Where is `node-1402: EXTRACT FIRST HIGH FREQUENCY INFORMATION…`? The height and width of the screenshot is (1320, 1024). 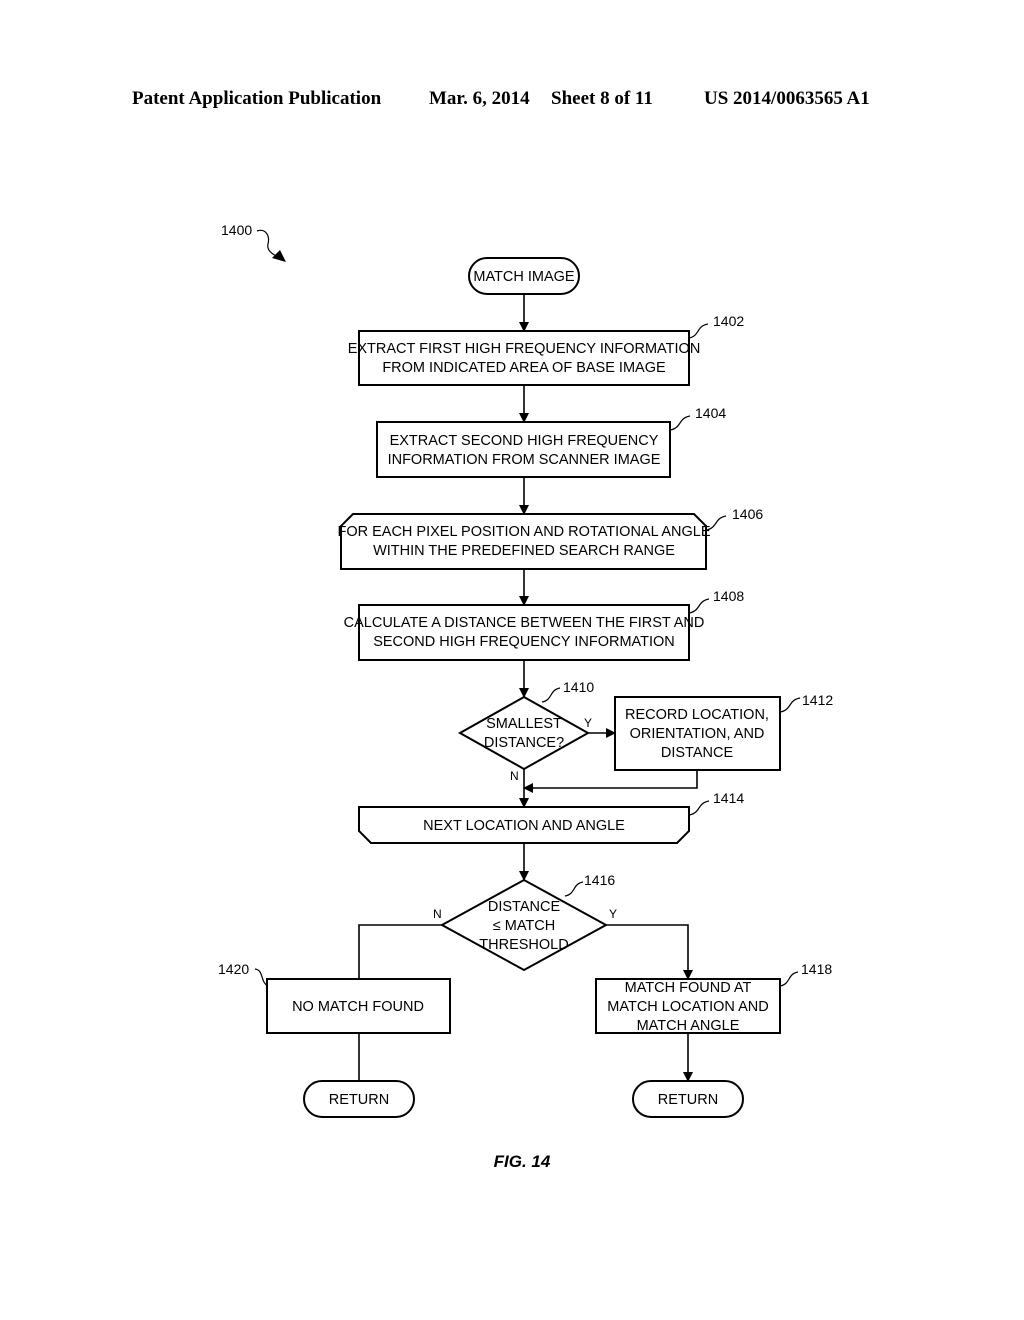 node-1402: EXTRACT FIRST HIGH FREQUENCY INFORMATION… is located at coordinates (546, 349).